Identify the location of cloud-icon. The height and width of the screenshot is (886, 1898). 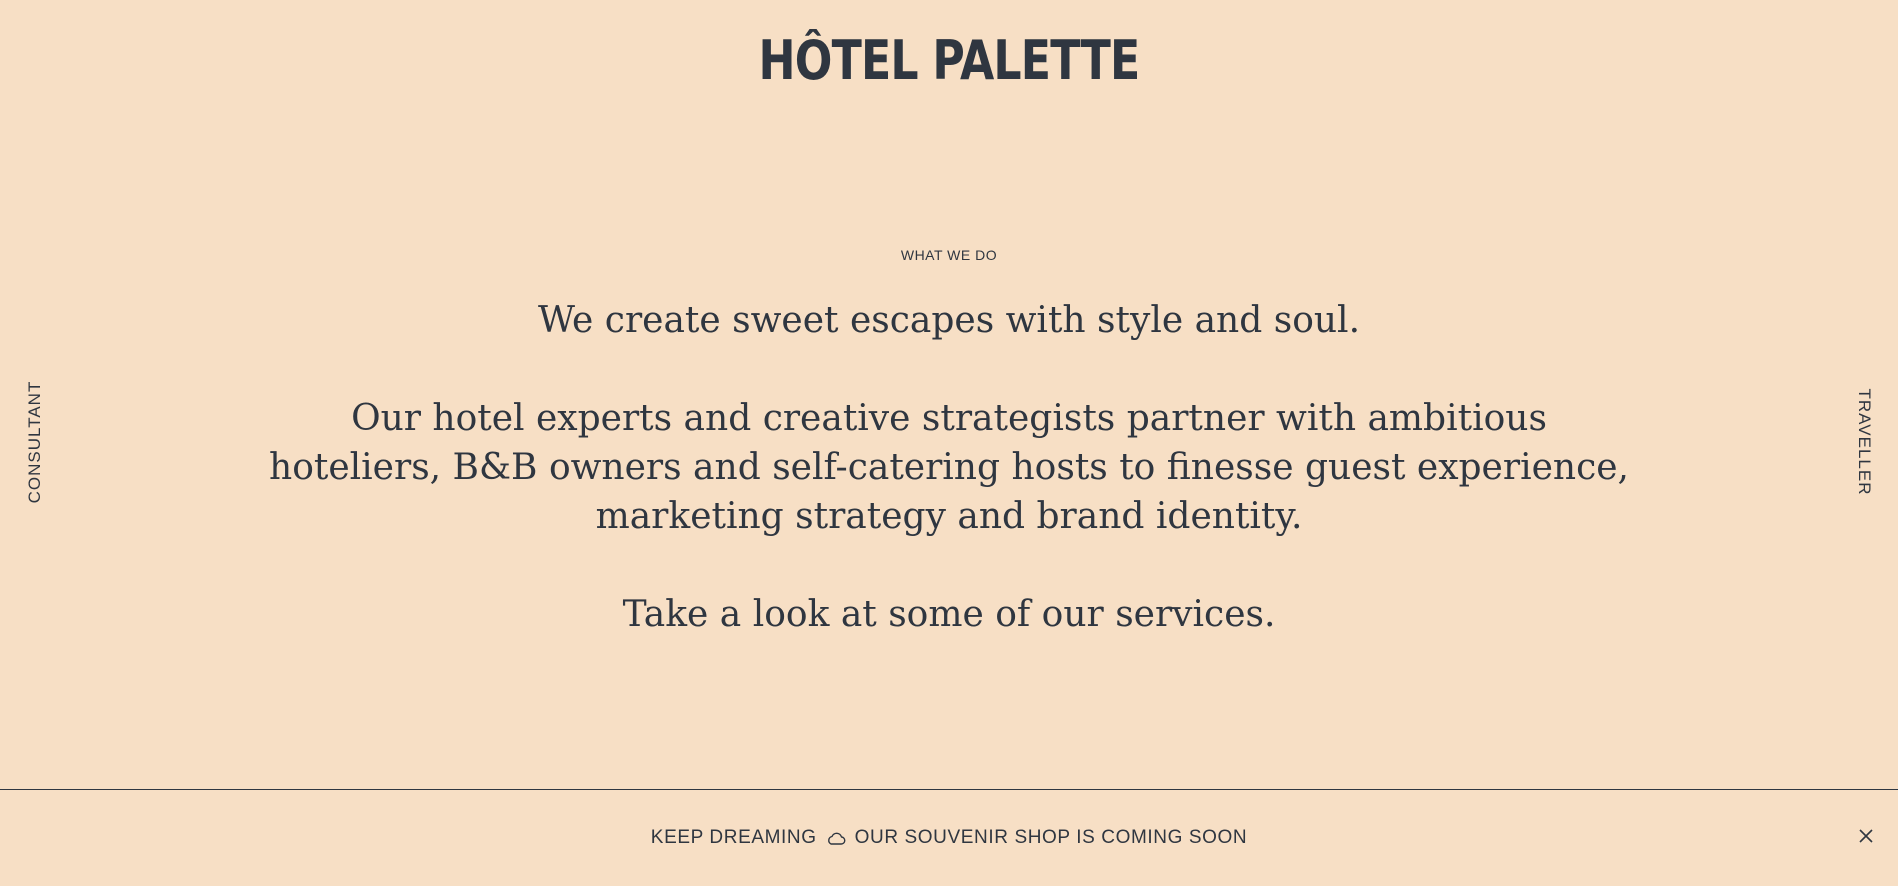
(836, 838).